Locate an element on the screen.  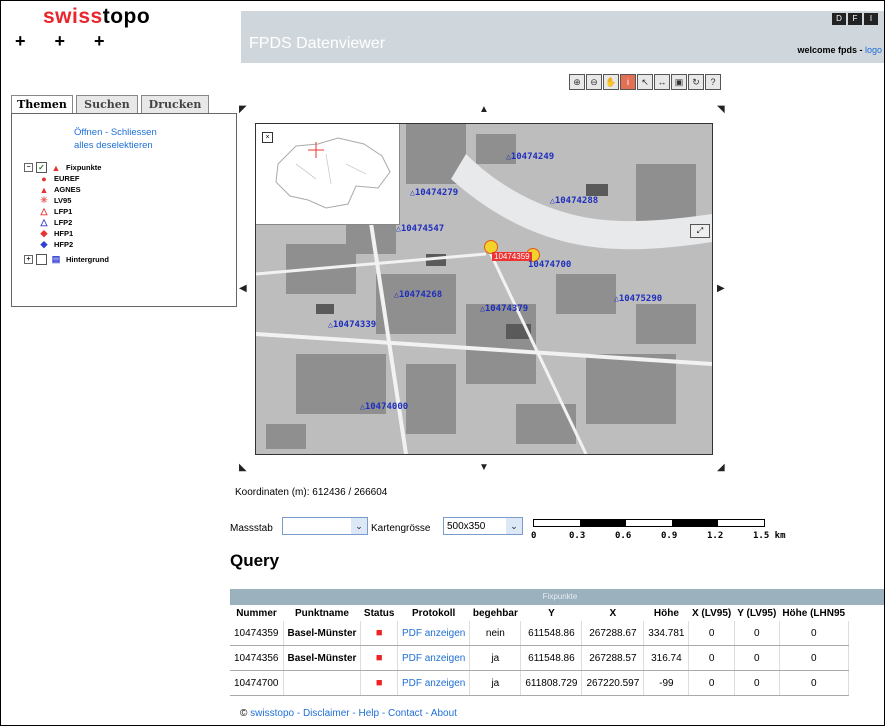
scale-label: 0.9 is located at coordinates (669, 536).